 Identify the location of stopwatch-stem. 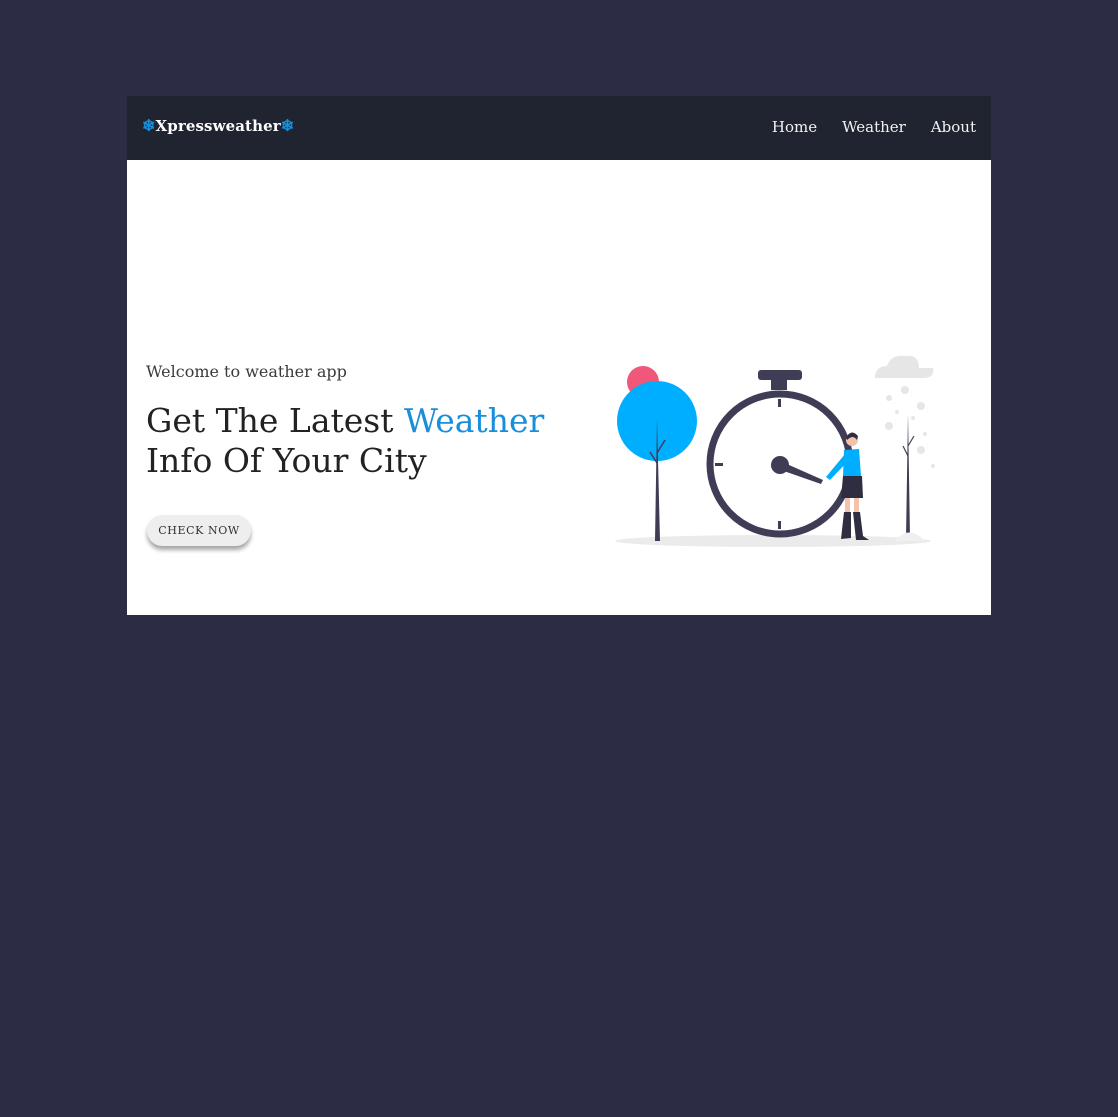
(779, 384).